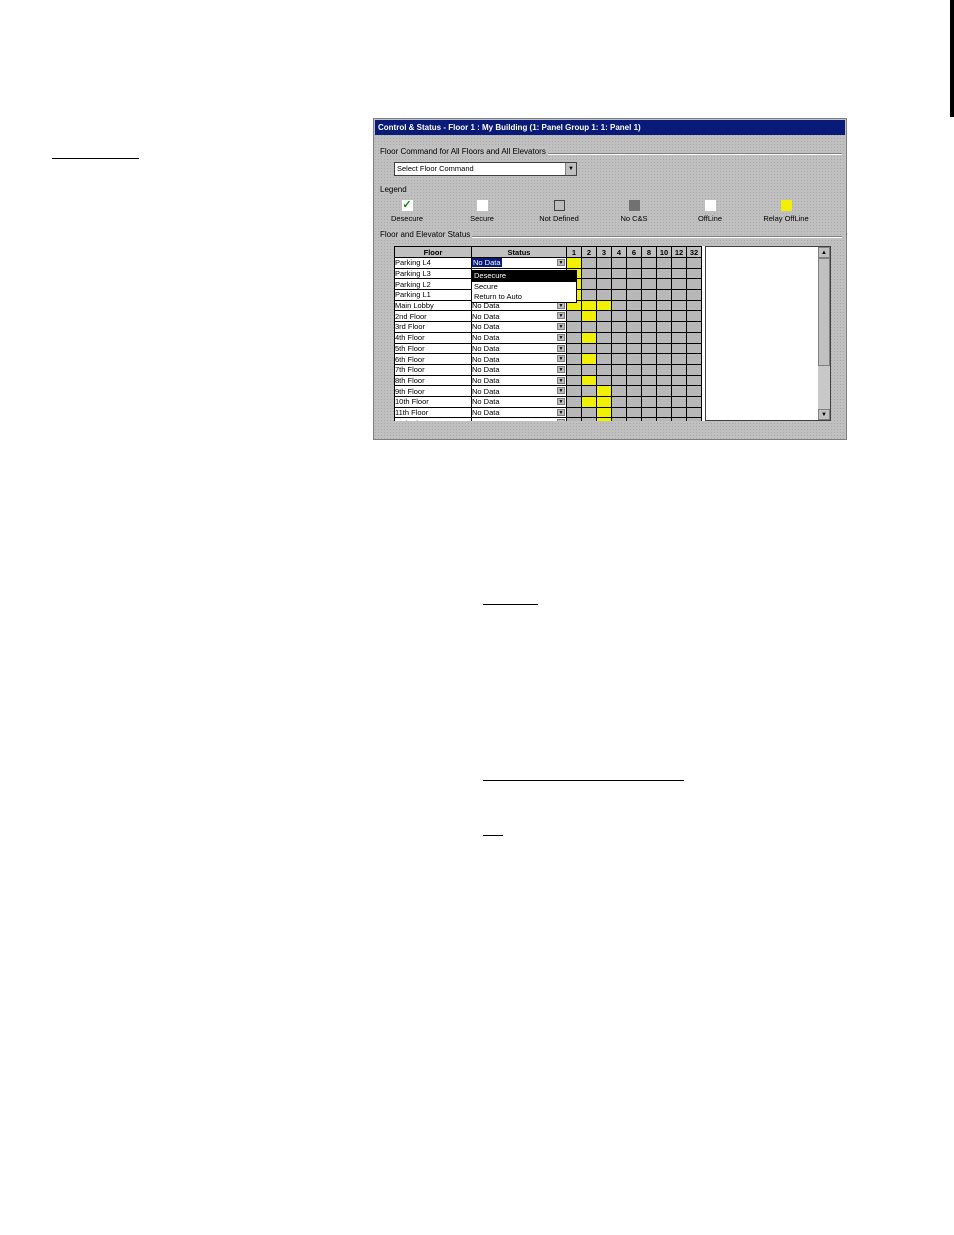  Describe the element at coordinates (824, 312) in the screenshot. I see `scroll-thumb` at that location.